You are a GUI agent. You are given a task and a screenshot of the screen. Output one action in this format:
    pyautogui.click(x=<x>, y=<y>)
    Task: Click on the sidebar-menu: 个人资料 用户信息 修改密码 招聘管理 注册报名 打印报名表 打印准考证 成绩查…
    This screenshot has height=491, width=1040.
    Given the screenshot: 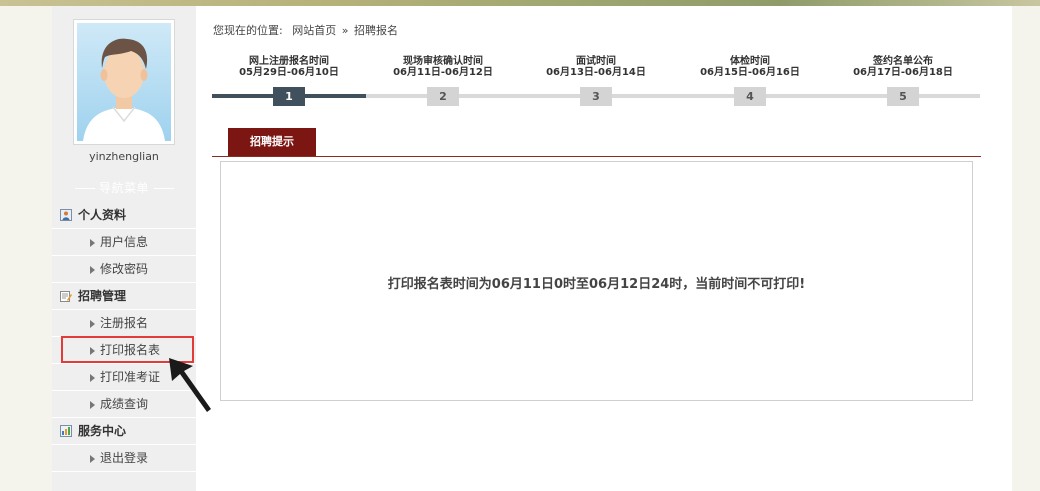 What is the action you would take?
    pyautogui.click(x=124, y=337)
    